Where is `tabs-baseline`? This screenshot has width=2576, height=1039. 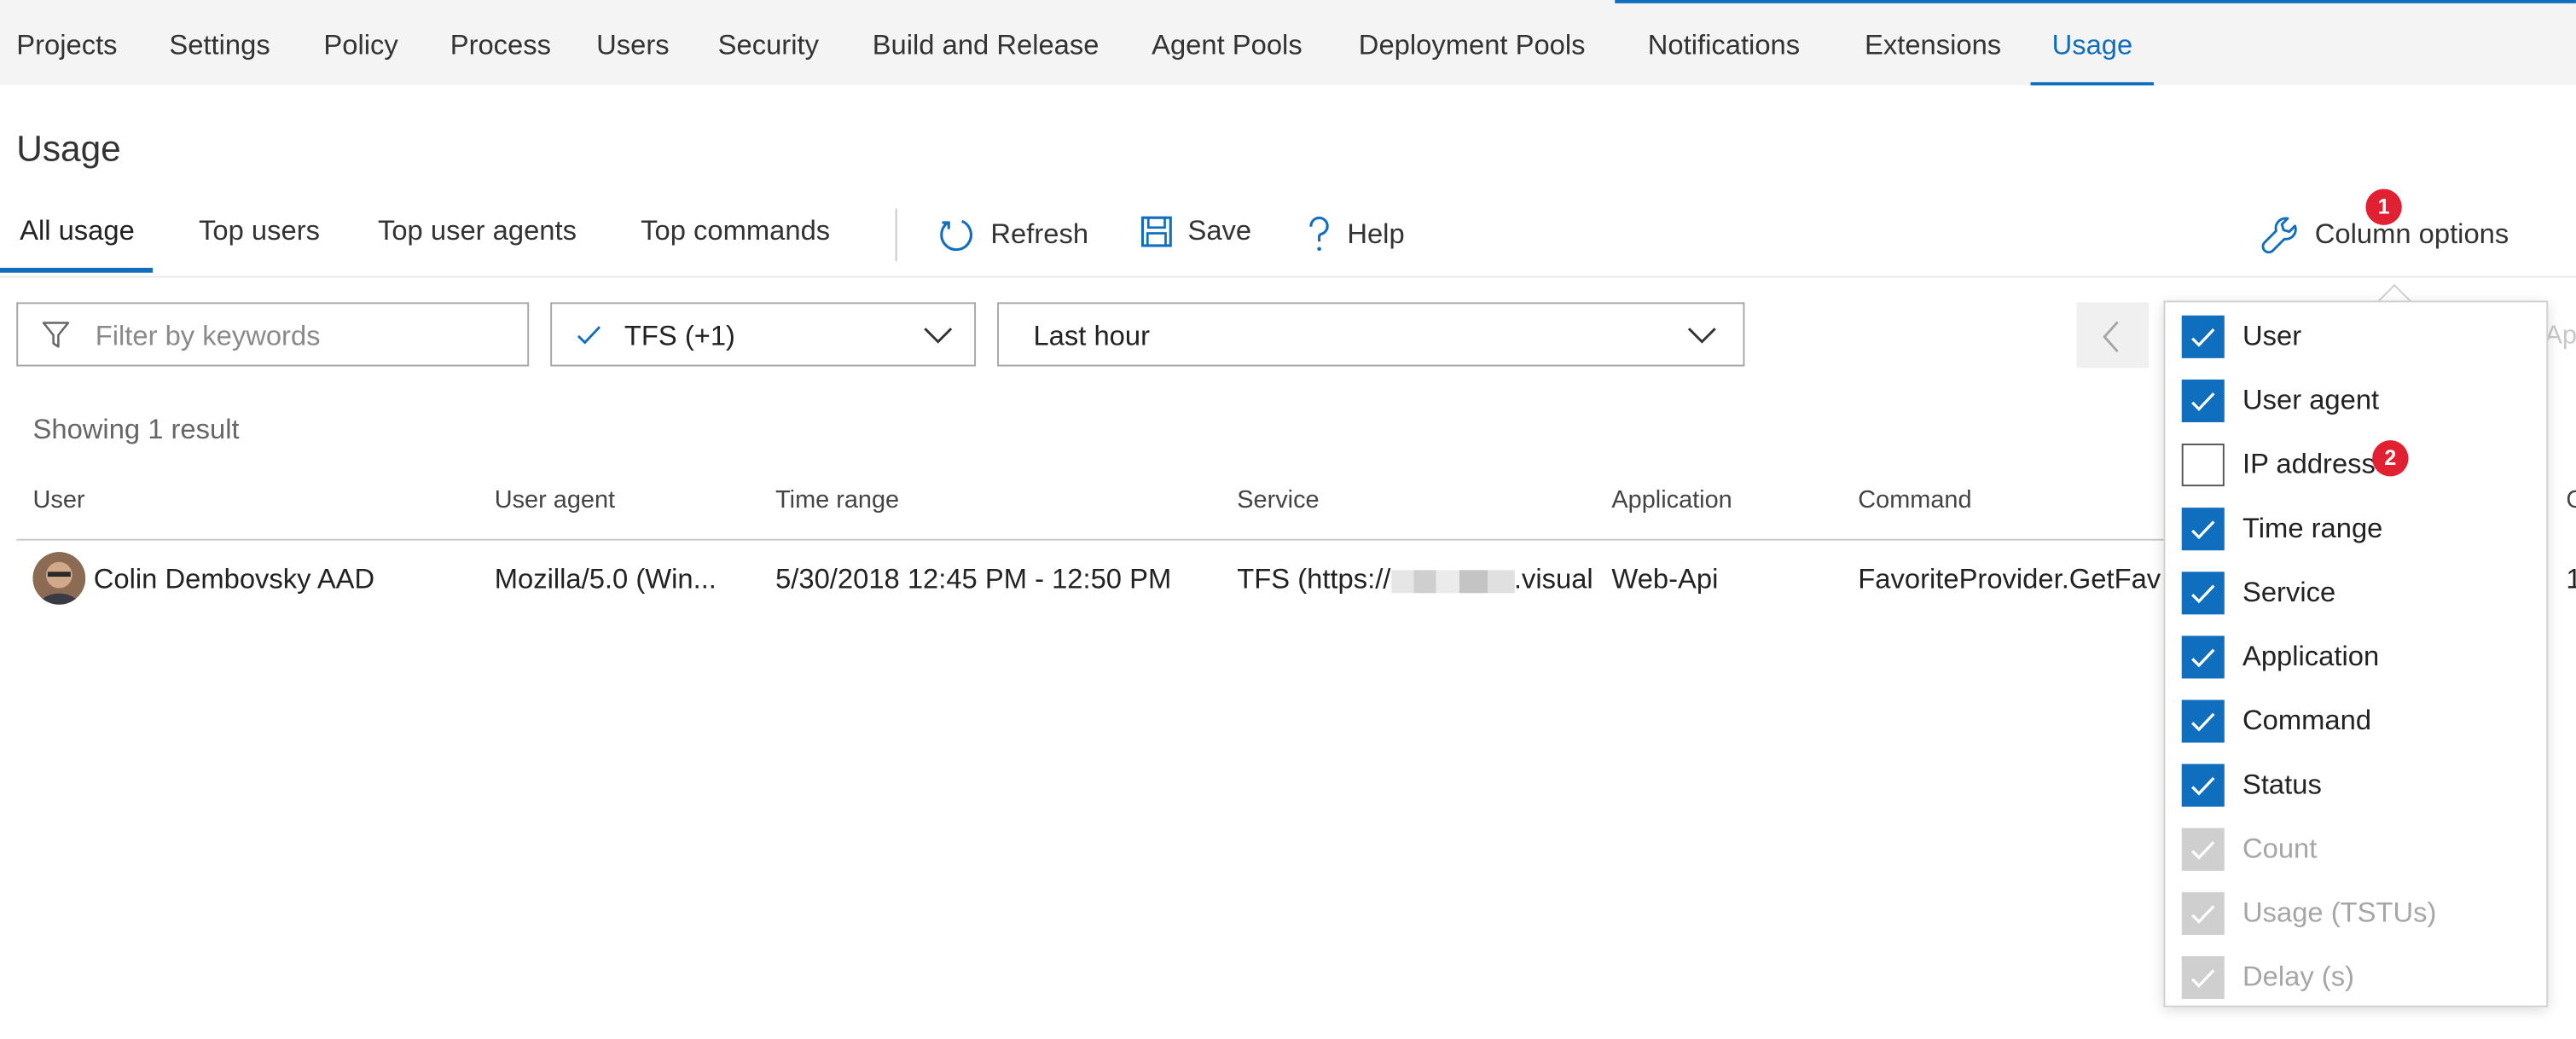
tabs-baseline is located at coordinates (1288, 277).